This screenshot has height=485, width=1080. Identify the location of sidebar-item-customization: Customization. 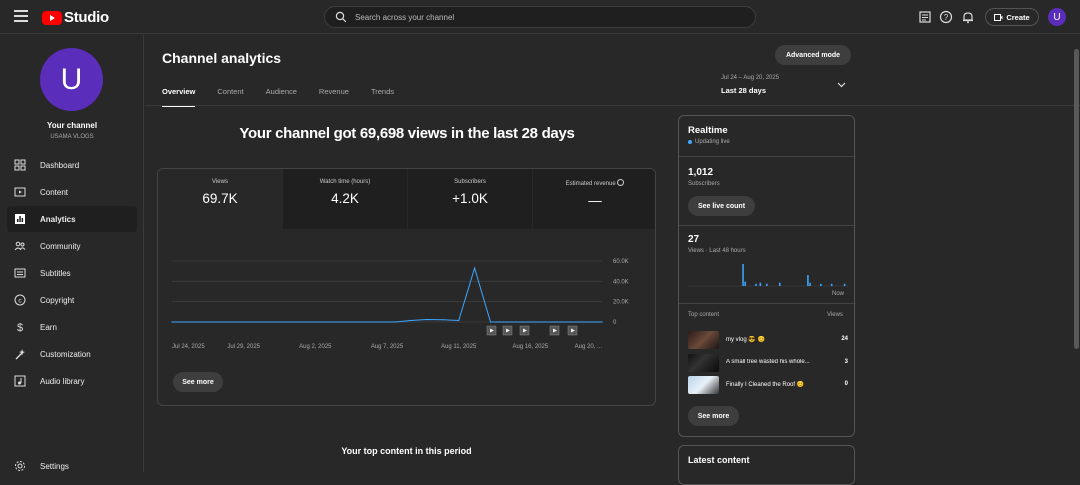
(72, 354).